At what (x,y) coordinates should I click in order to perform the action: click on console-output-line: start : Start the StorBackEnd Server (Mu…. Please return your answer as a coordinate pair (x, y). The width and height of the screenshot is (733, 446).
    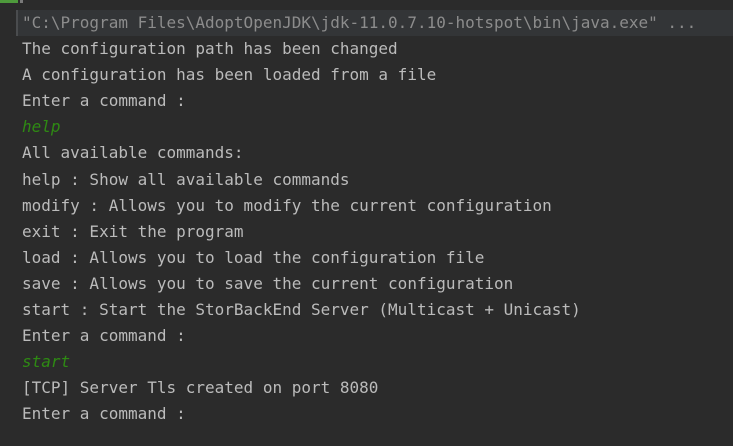
    Looking at the image, I should click on (301, 310).